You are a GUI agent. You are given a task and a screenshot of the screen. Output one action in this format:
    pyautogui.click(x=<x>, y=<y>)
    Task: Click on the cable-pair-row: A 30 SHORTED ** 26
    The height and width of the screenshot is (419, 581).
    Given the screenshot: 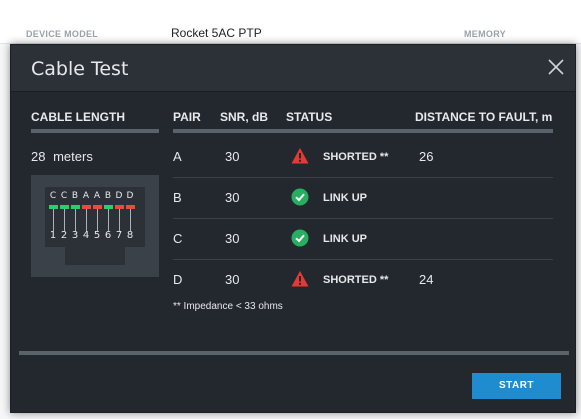 What is the action you would take?
    pyautogui.click(x=363, y=157)
    